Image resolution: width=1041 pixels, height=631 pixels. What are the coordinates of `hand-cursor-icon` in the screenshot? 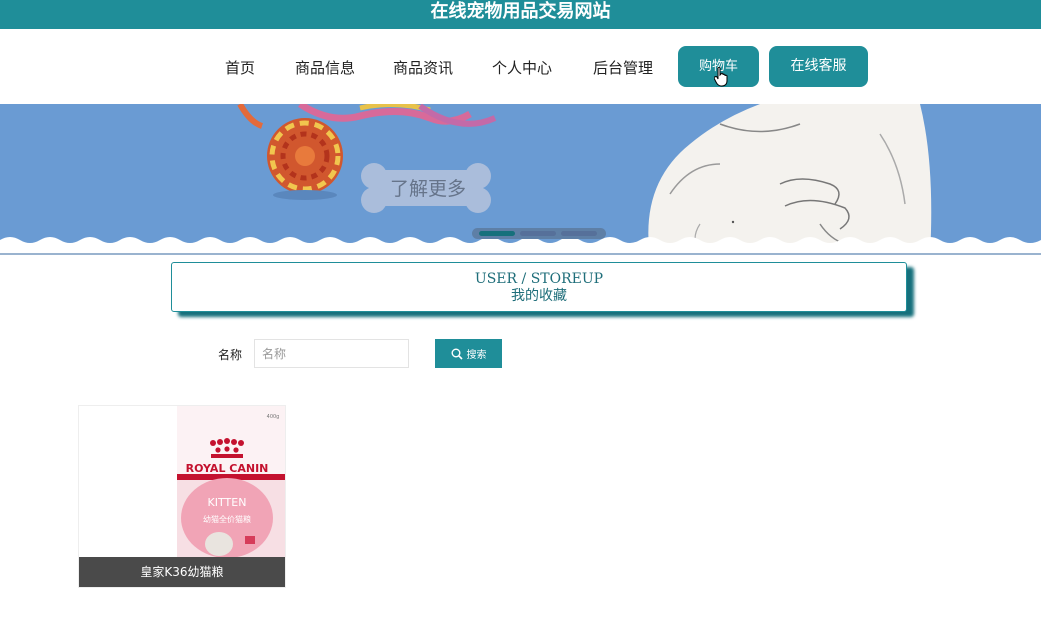 It's located at (721, 77).